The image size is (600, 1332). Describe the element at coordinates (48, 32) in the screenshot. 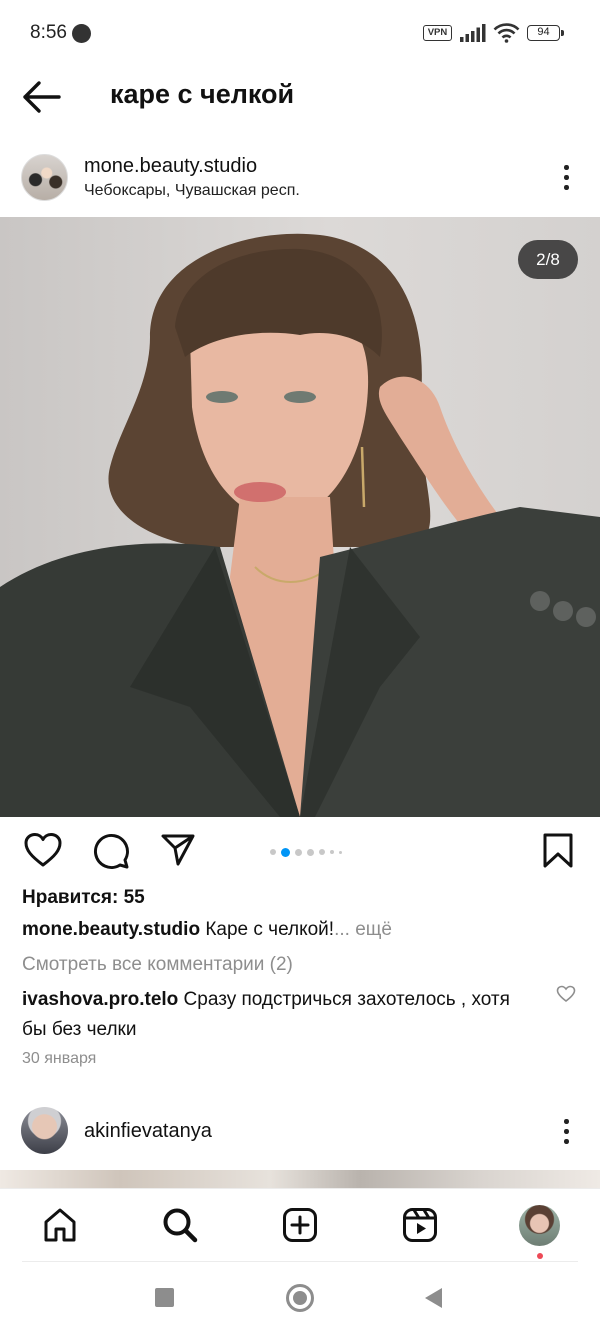

I see `status-time: 8:56` at that location.